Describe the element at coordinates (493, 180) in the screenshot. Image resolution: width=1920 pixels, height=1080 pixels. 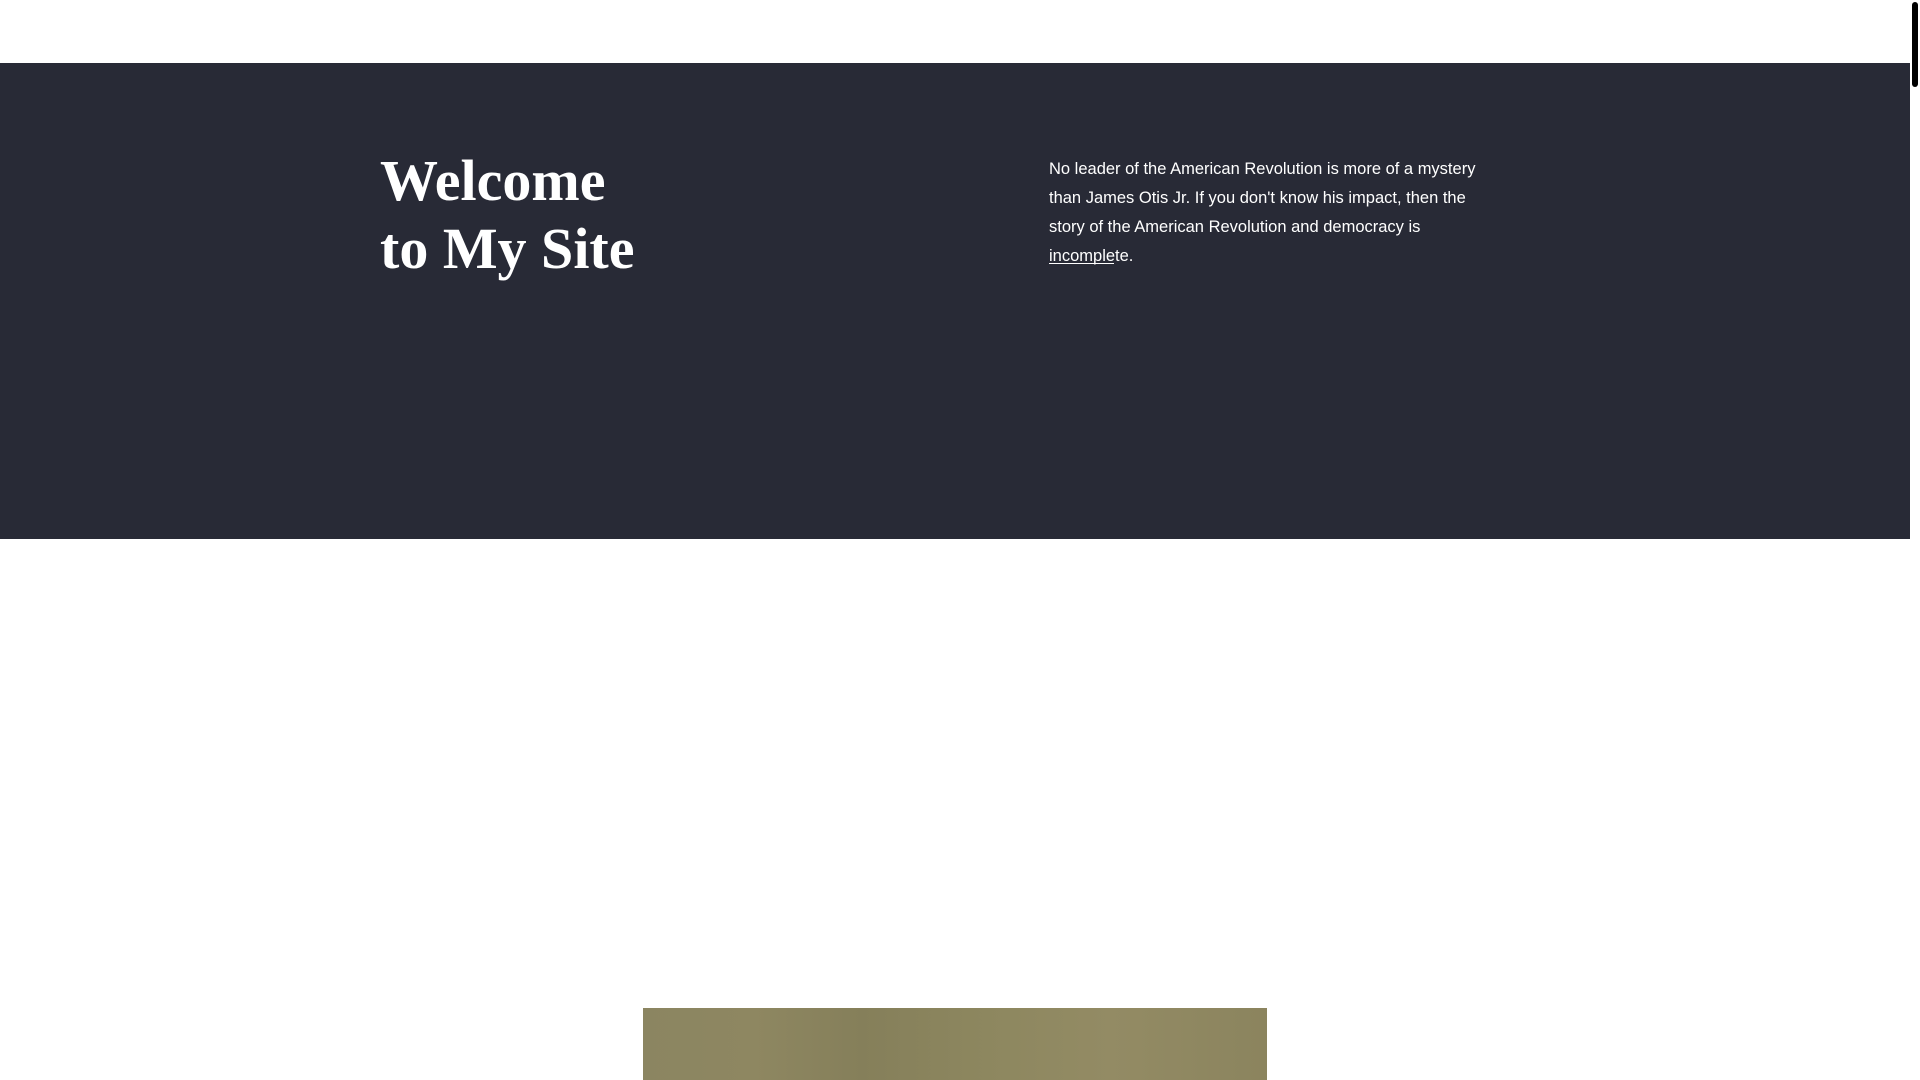
I see `hero-title-line-1: Welcome` at that location.